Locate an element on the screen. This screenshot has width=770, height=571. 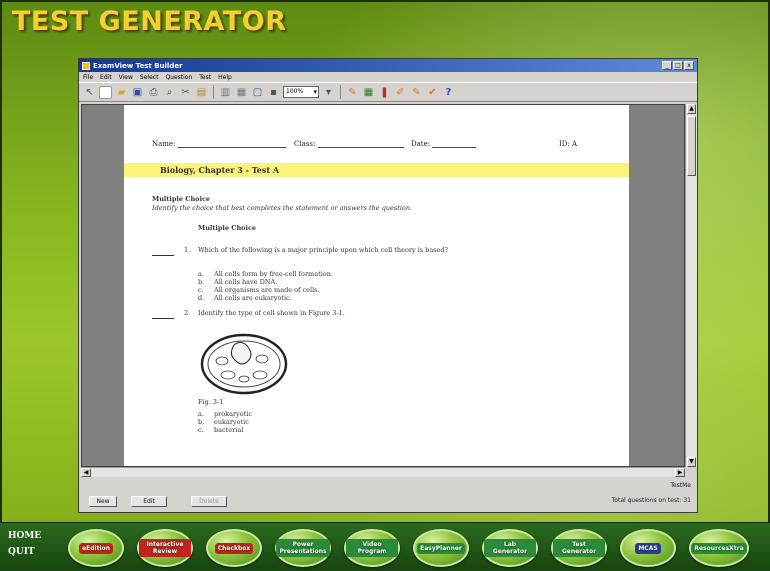
app-title: TEST GENERATOR is located at coordinates (149, 21).